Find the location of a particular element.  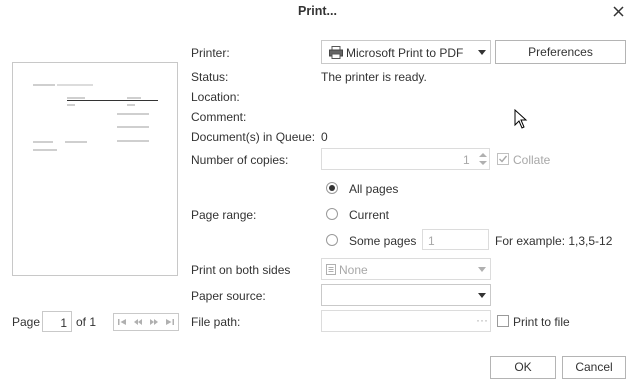

ok-button: OK is located at coordinates (523, 367).